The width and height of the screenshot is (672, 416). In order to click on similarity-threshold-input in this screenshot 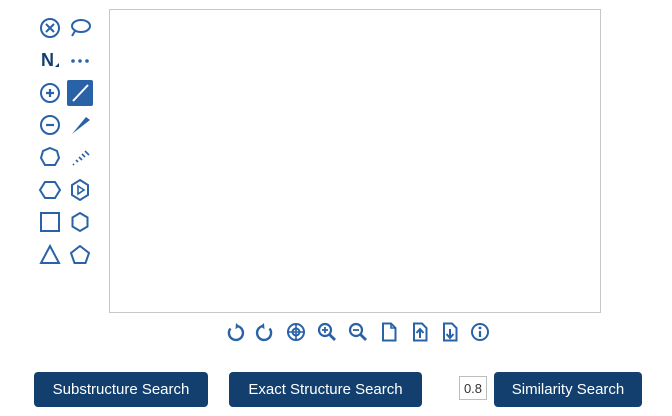, I will do `click(473, 388)`.